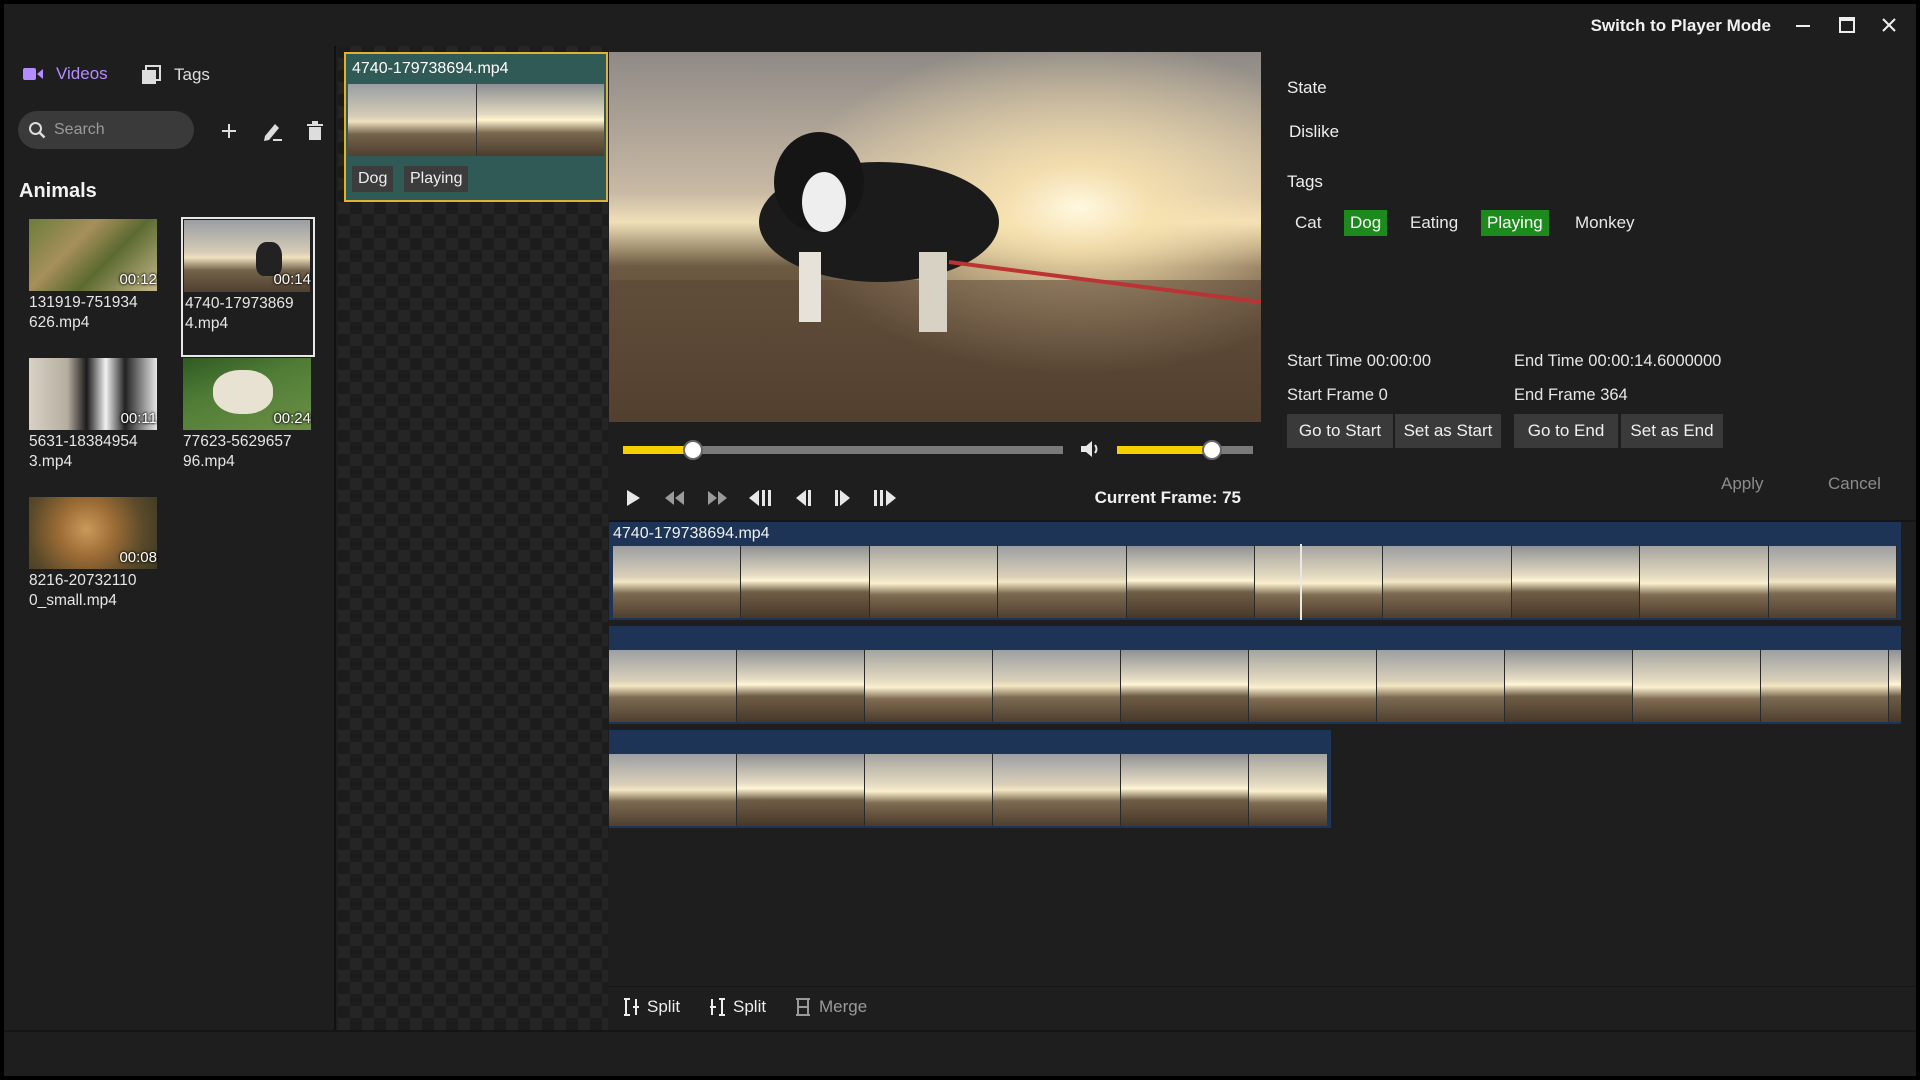  I want to click on playhead, so click(1301, 582).